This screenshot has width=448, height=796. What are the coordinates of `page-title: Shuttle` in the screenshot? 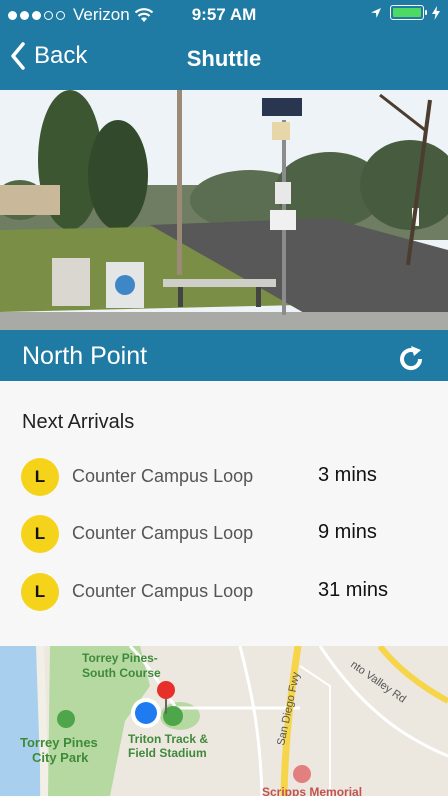 It's located at (224, 58).